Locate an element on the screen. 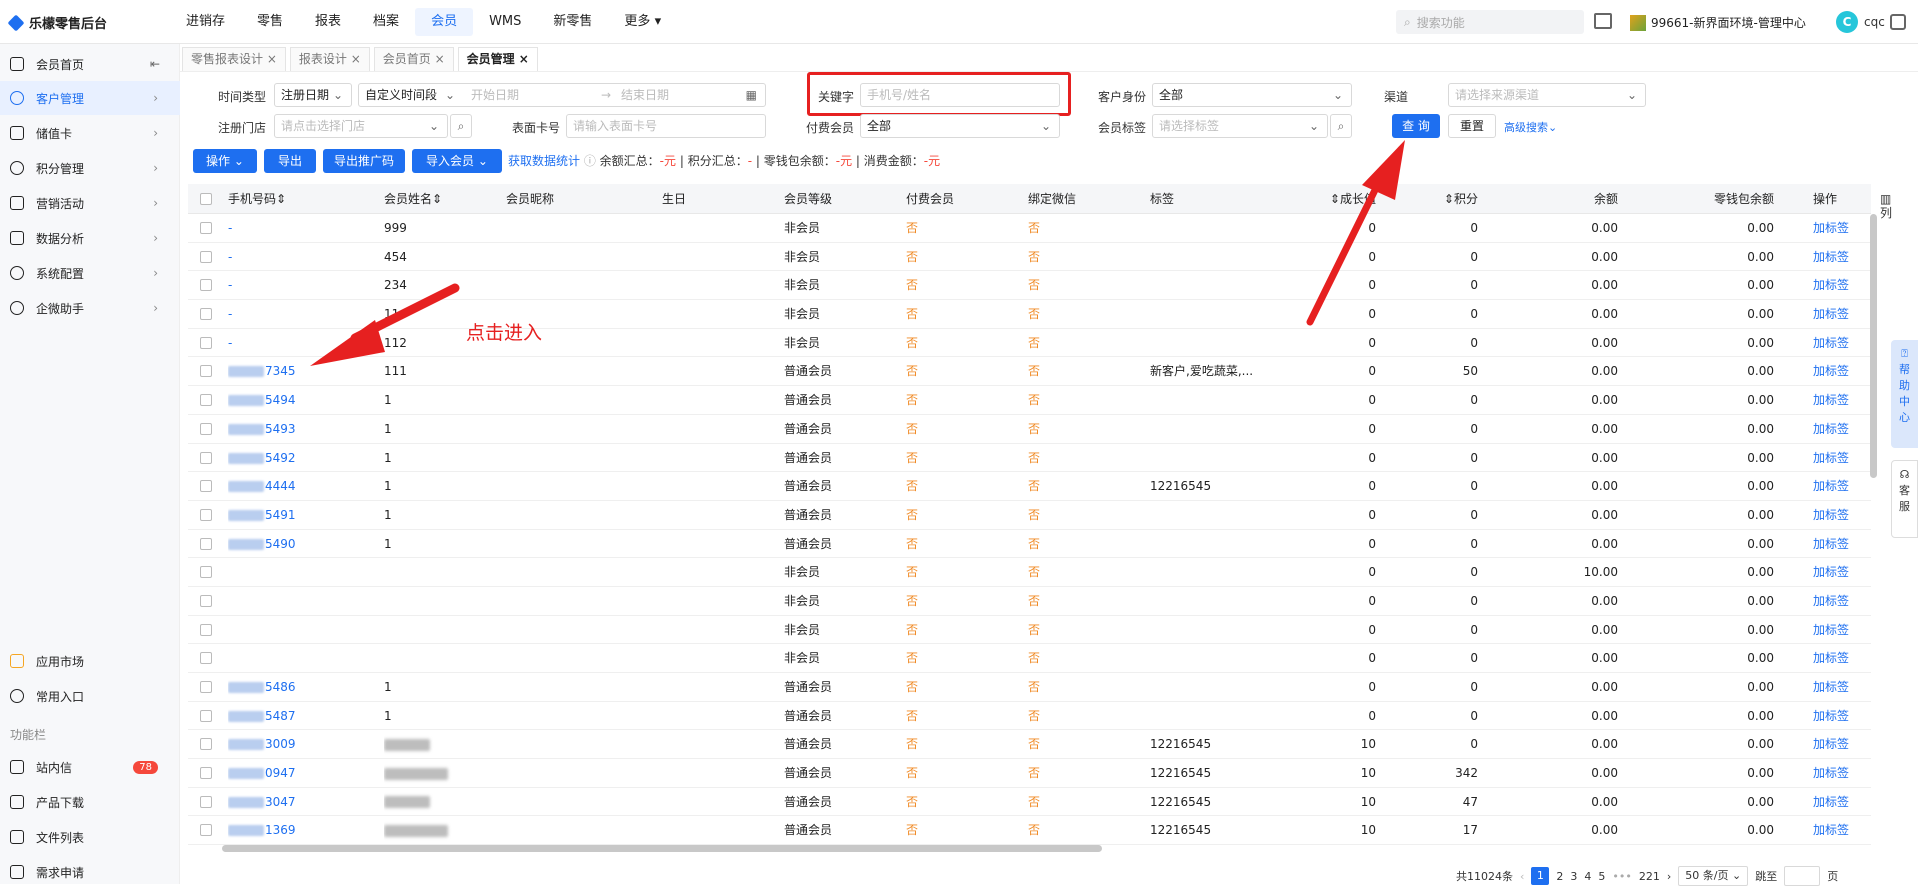 This screenshot has width=1918, height=889. channel-select: 请选择来源渠道 ⌄ is located at coordinates (1547, 95).